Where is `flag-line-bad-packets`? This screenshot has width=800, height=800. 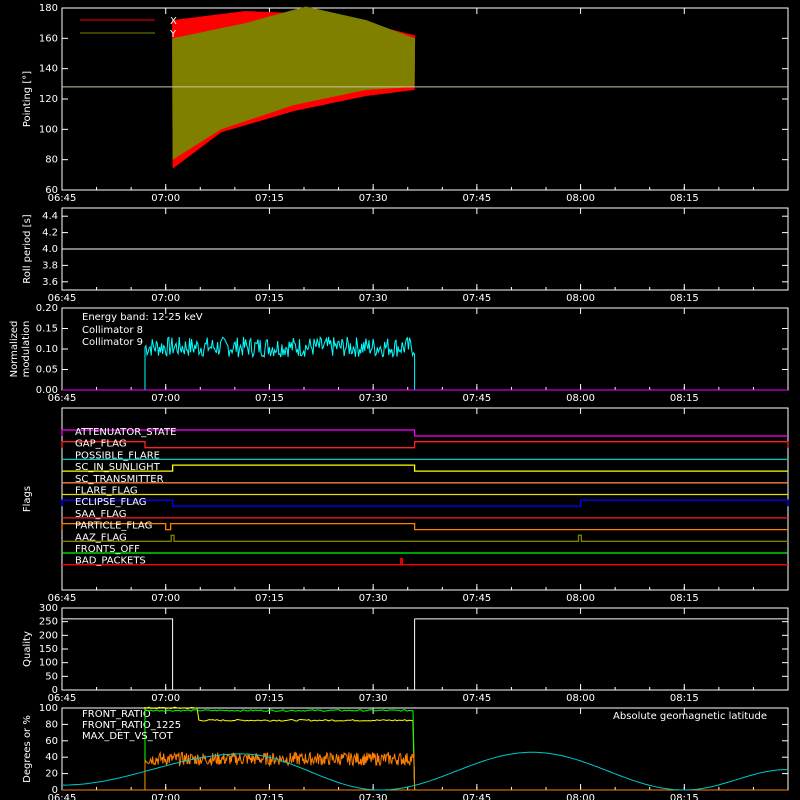
flag-line-bad-packets is located at coordinates (425, 562).